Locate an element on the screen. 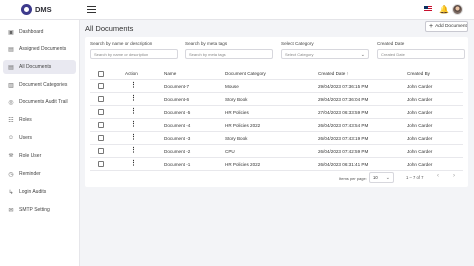 The width and height of the screenshot is (474, 266). search-name-label: Search by name or description is located at coordinates (121, 43).